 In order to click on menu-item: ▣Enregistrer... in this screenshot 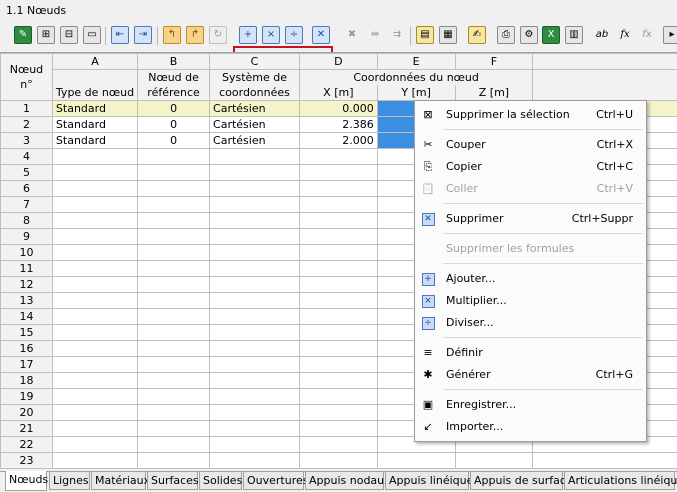, I will do `click(530, 405)`.